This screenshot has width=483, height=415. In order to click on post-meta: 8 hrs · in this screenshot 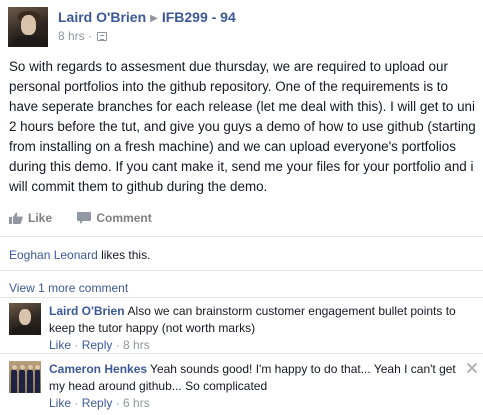, I will do `click(83, 36)`.